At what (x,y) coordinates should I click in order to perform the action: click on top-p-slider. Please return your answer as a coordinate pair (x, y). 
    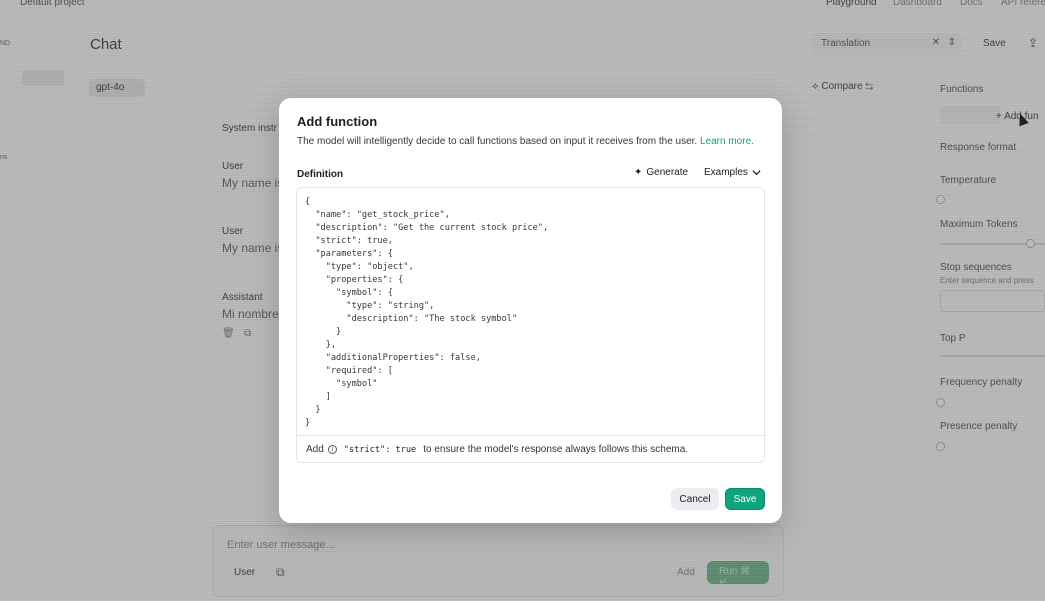
    Looking at the image, I should click on (992, 356).